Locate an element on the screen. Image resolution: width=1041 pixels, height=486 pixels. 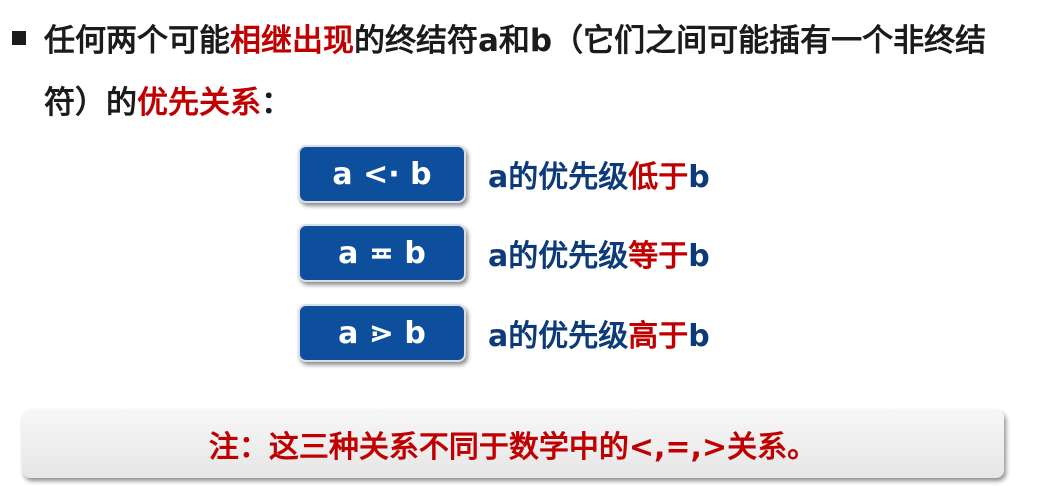
relation-description: a的优先级低于b is located at coordinates (599, 174).